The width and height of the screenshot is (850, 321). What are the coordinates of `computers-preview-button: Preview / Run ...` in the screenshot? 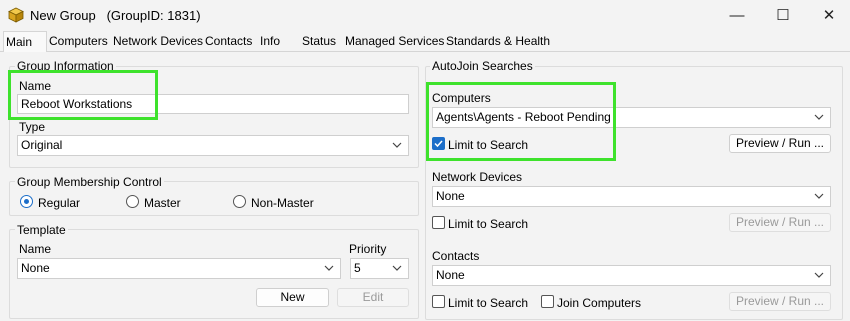 It's located at (780, 143).